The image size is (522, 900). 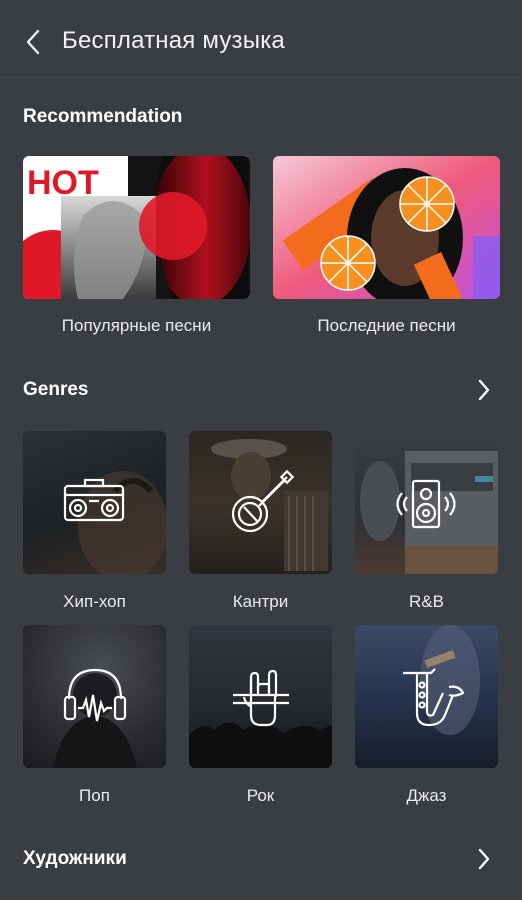 What do you see at coordinates (426, 795) in the screenshot?
I see `genre-label-jazz: Джаз` at bounding box center [426, 795].